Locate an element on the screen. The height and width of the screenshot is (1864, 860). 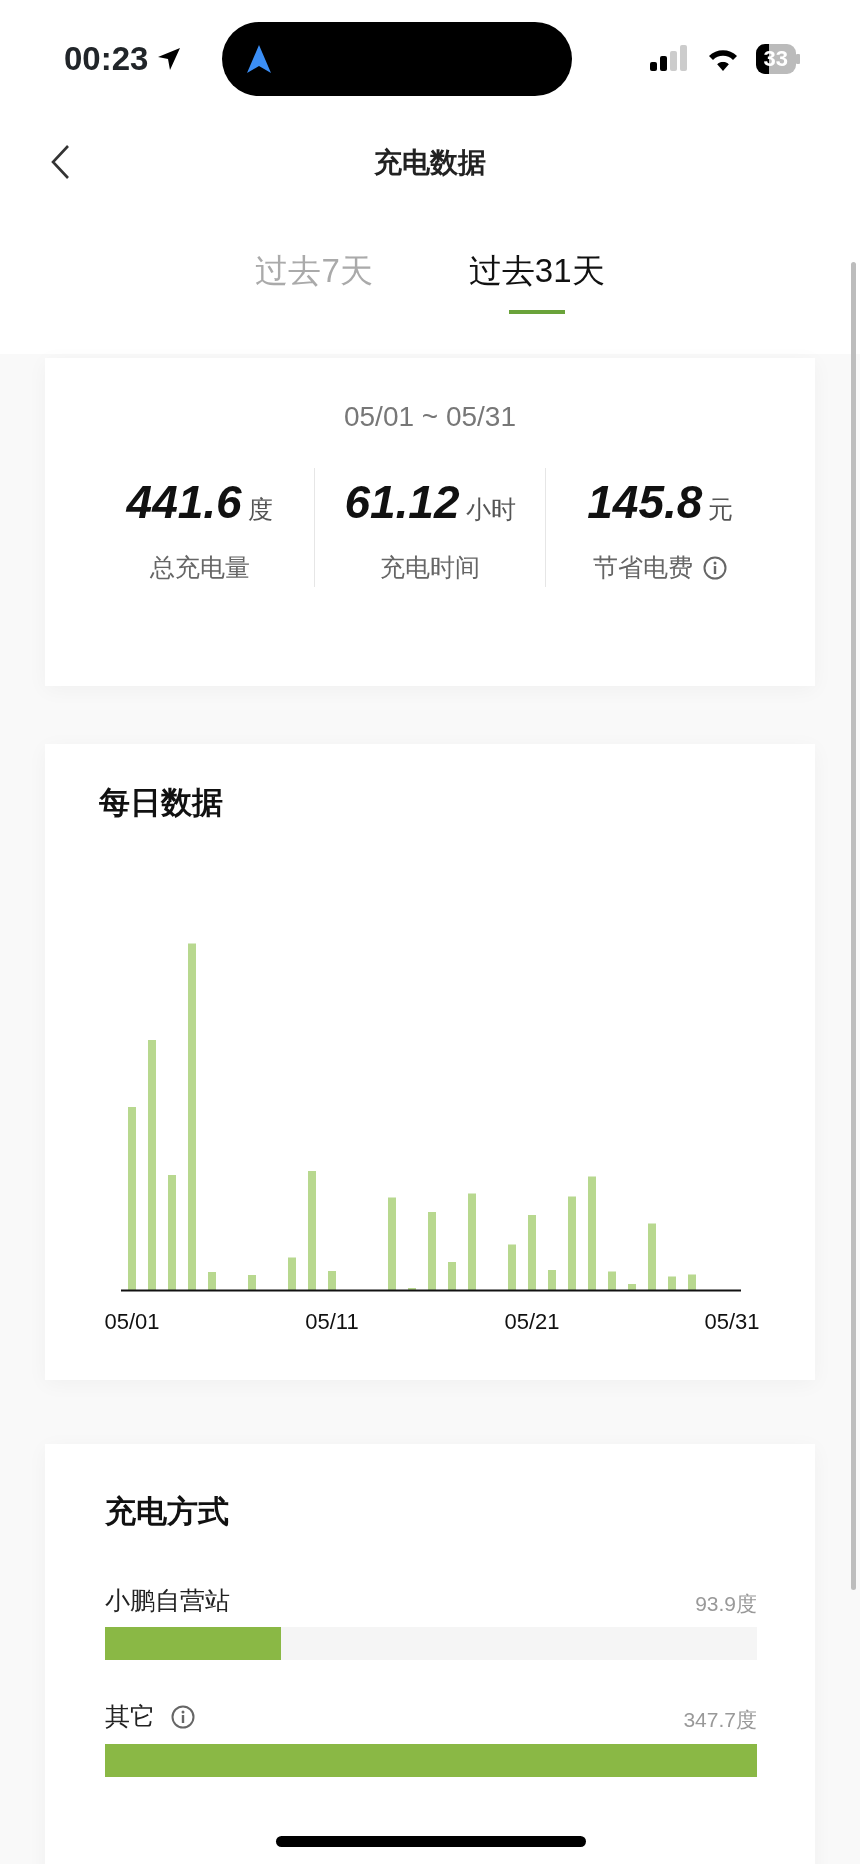
section-title: 充电方式 is located at coordinates (167, 1511).